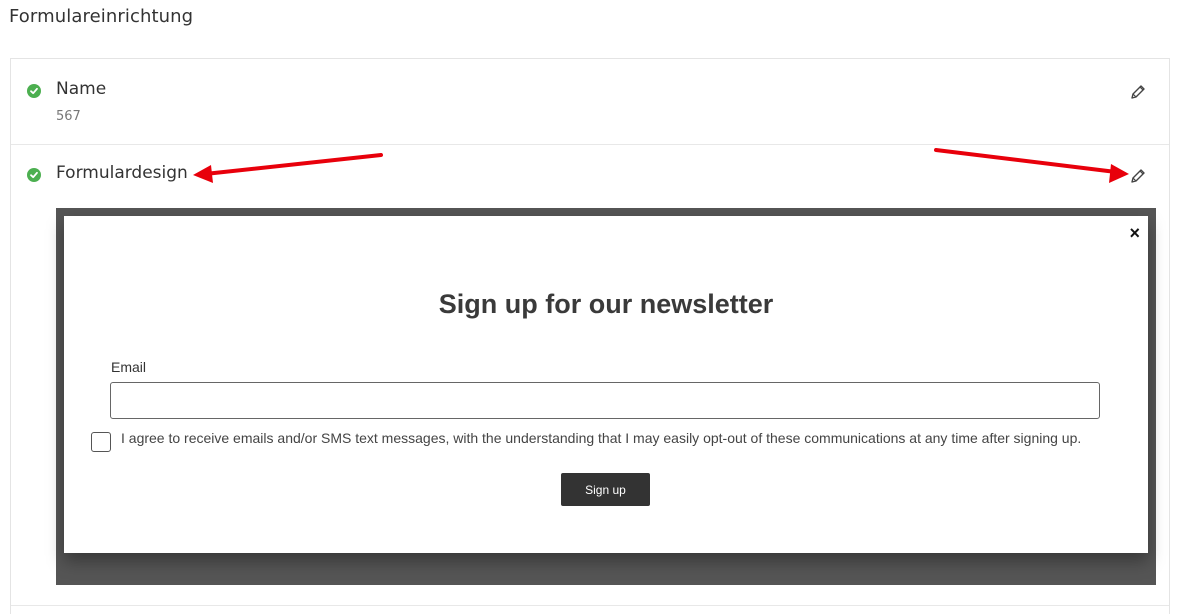 This screenshot has width=1181, height=614. I want to click on consent-checkbox, so click(101, 442).